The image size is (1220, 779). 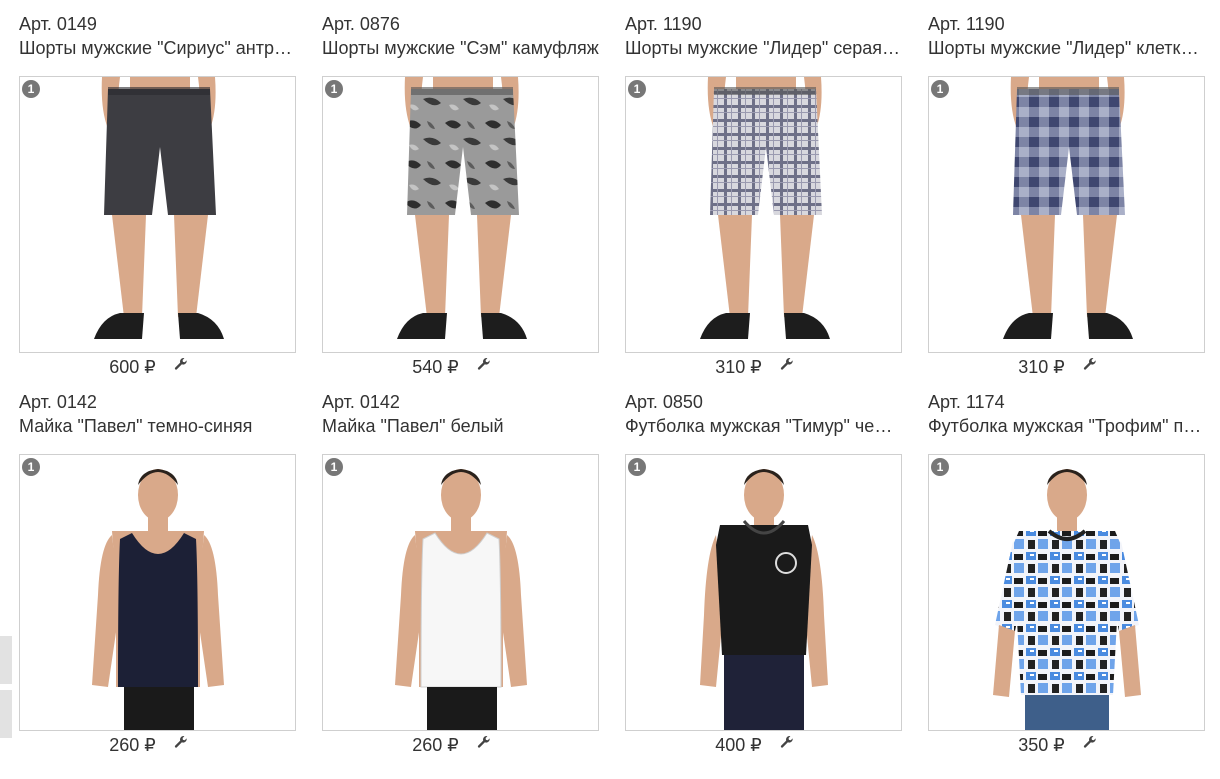 I want to click on product-price: 600 ₽, so click(x=132, y=367).